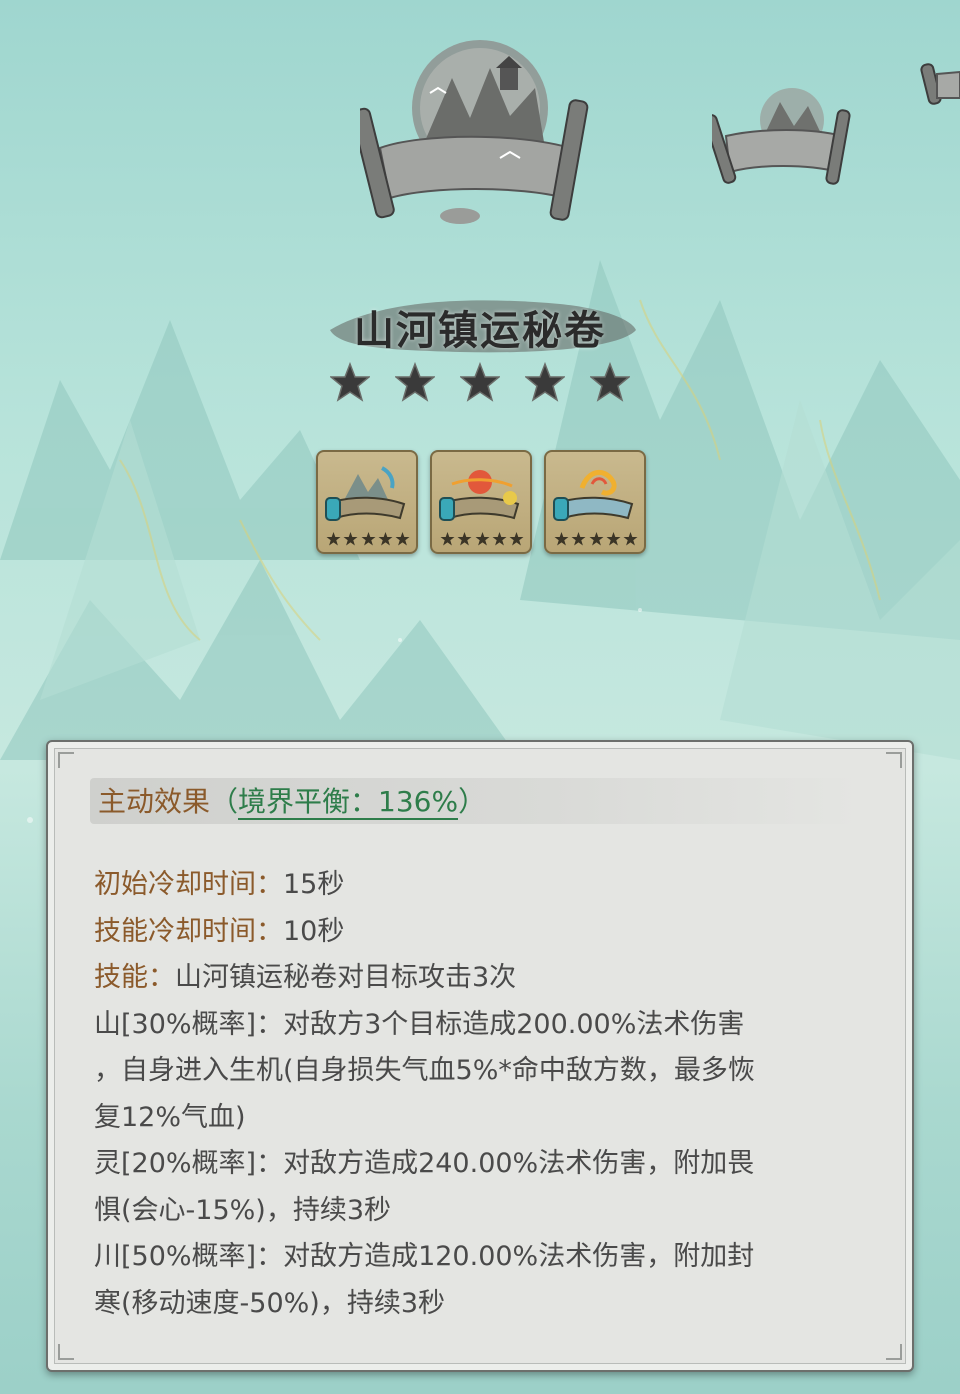 This screenshot has width=960, height=1394. I want to click on mountain-scroll-icon, so click(365, 493).